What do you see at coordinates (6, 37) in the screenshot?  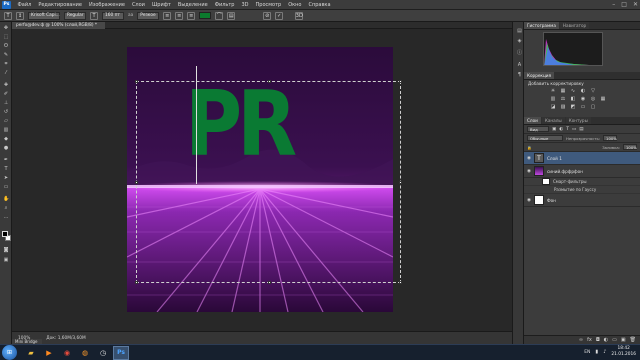 I see `marquee-tool-icon: ⬚` at bounding box center [6, 37].